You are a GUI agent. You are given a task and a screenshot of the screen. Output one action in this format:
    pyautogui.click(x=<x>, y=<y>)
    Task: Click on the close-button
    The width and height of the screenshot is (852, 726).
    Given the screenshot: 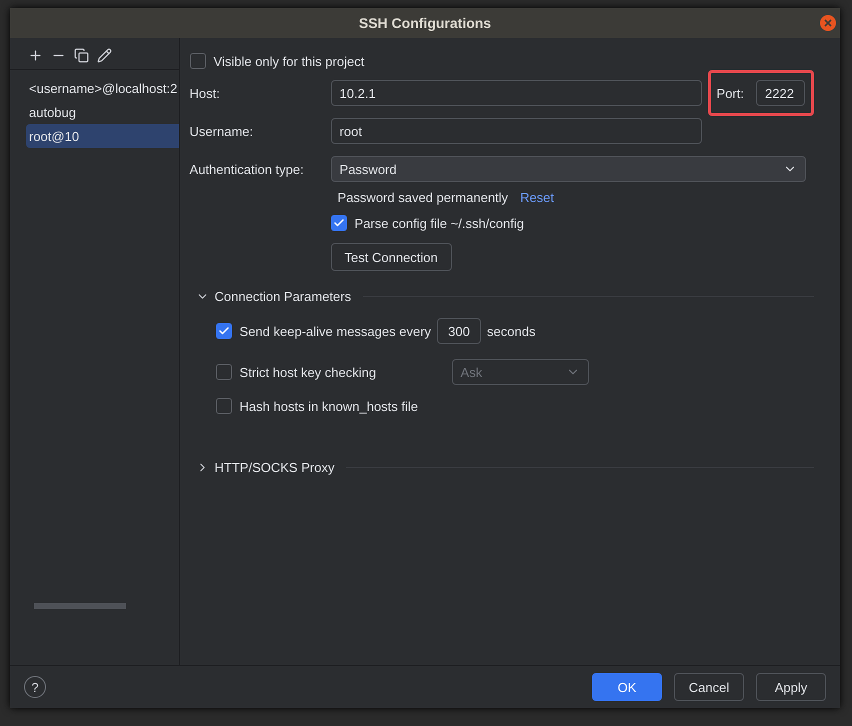 What is the action you would take?
    pyautogui.click(x=828, y=23)
    